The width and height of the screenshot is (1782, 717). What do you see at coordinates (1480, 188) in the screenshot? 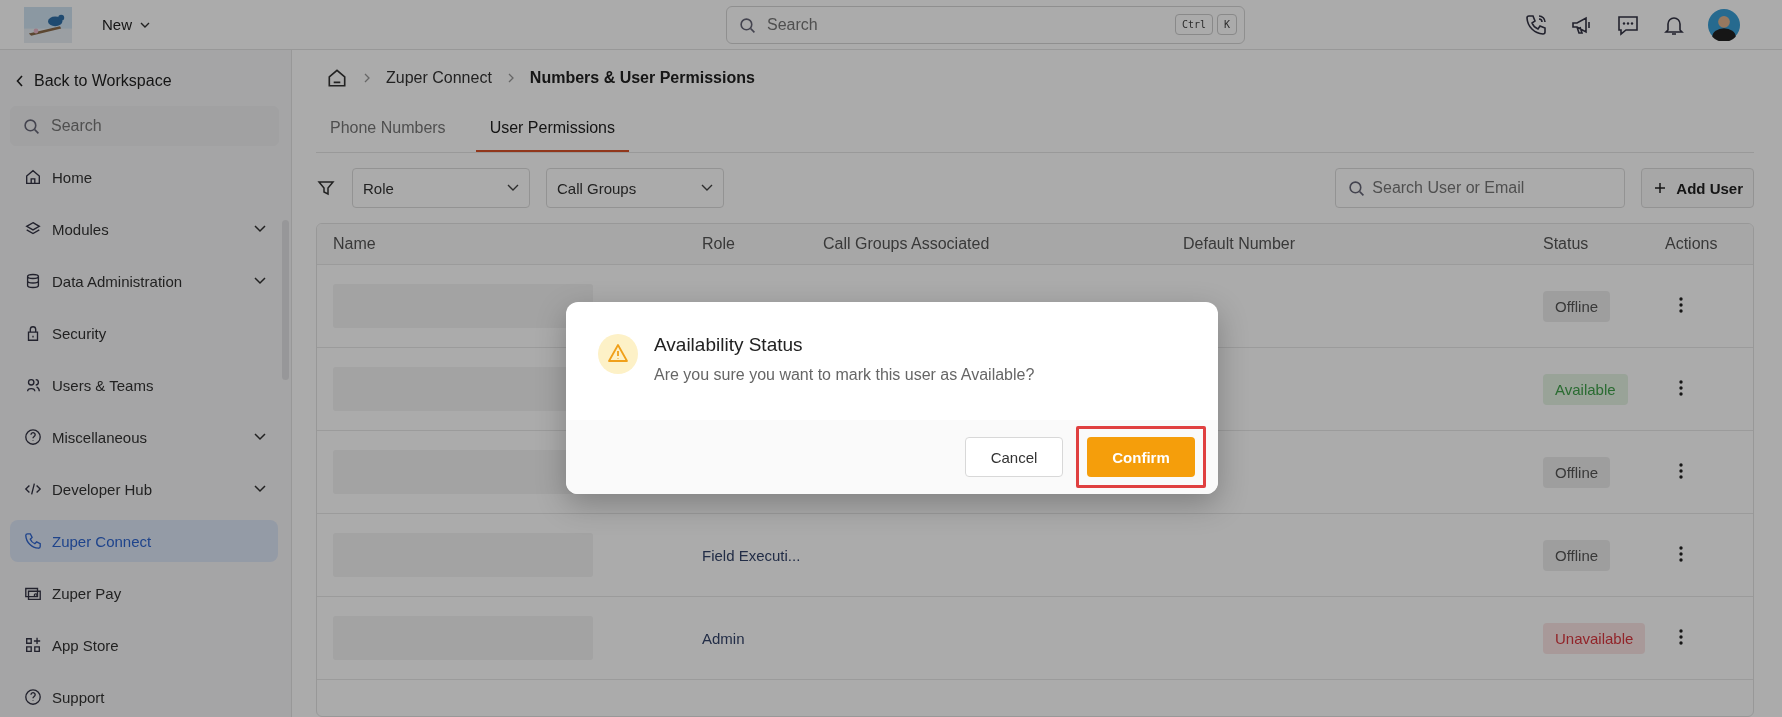
I see `user-search-field: Search User or Email` at bounding box center [1480, 188].